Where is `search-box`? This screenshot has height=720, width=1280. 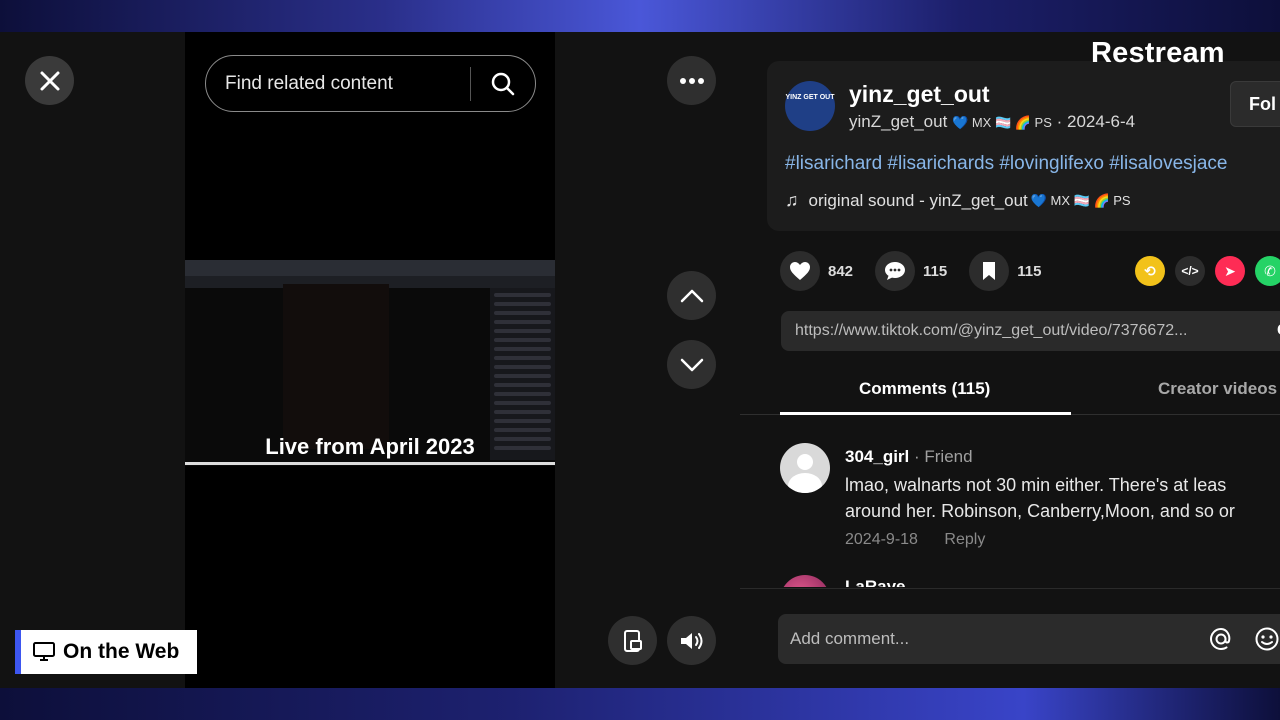
search-box is located at coordinates (370, 83).